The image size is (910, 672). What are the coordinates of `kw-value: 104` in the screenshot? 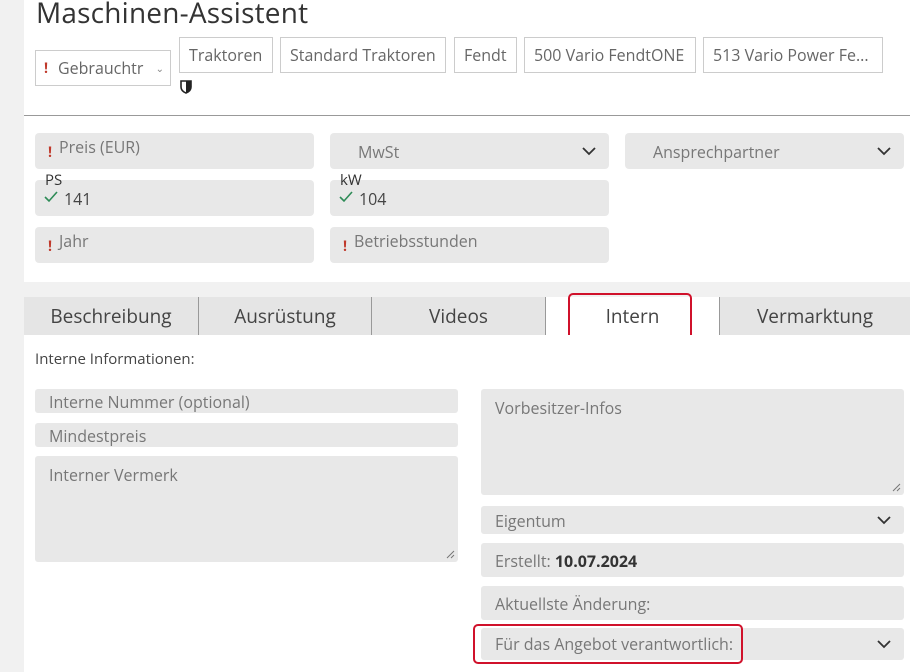 It's located at (373, 199).